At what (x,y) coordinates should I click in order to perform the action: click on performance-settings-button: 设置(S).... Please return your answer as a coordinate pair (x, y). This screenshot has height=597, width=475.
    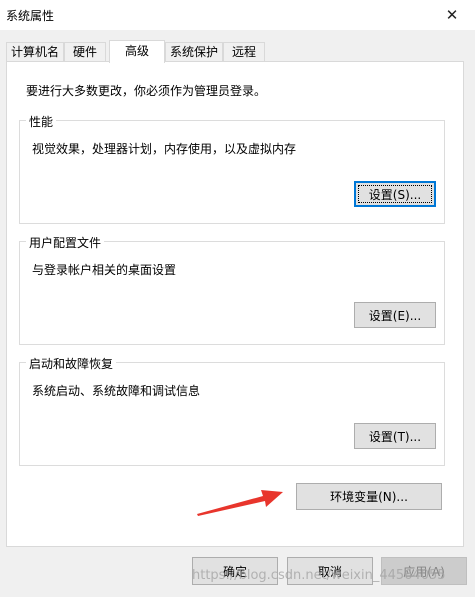
    Looking at the image, I should click on (395, 194).